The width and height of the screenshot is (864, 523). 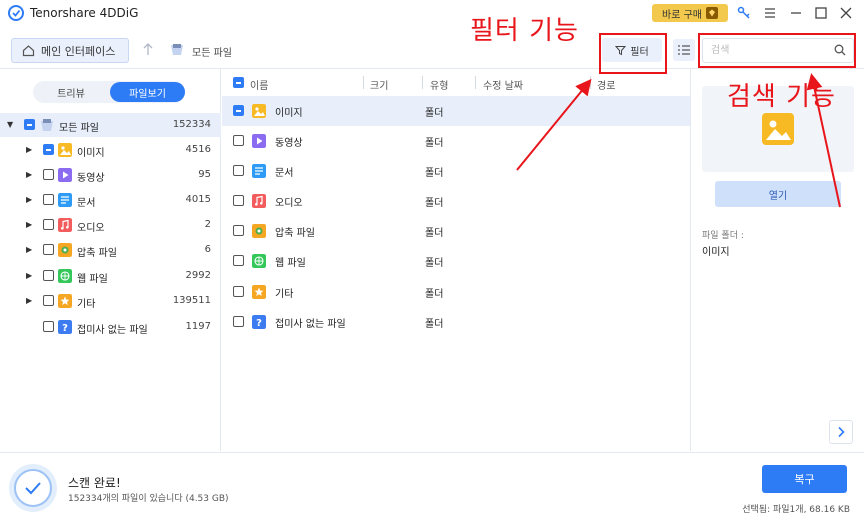 What do you see at coordinates (554, 124) in the screenshot?
I see `filter-arrow` at bounding box center [554, 124].